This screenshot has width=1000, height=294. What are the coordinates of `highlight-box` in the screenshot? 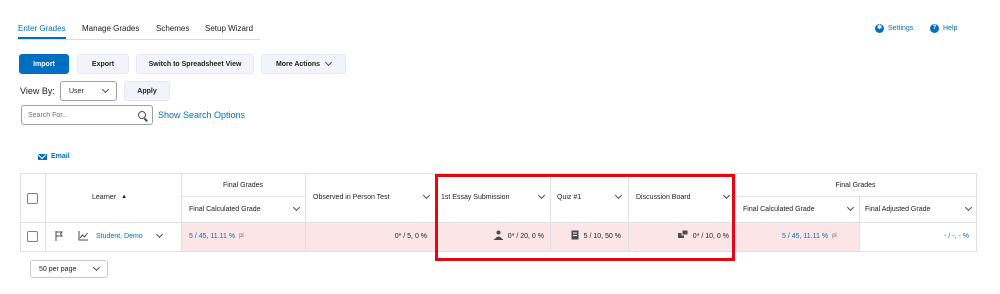 It's located at (585, 217).